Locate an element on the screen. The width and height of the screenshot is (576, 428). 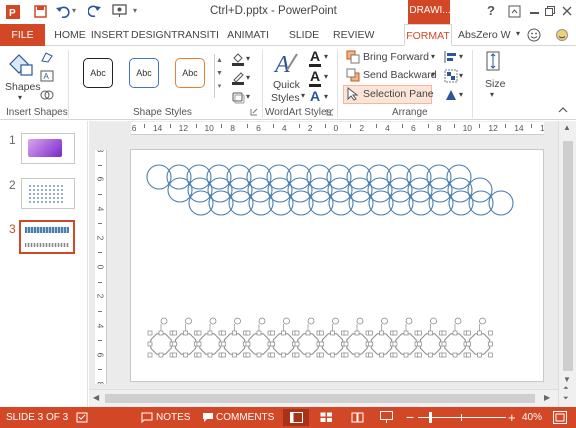
group-dropdown-icon: ▾ is located at coordinates (461, 75).